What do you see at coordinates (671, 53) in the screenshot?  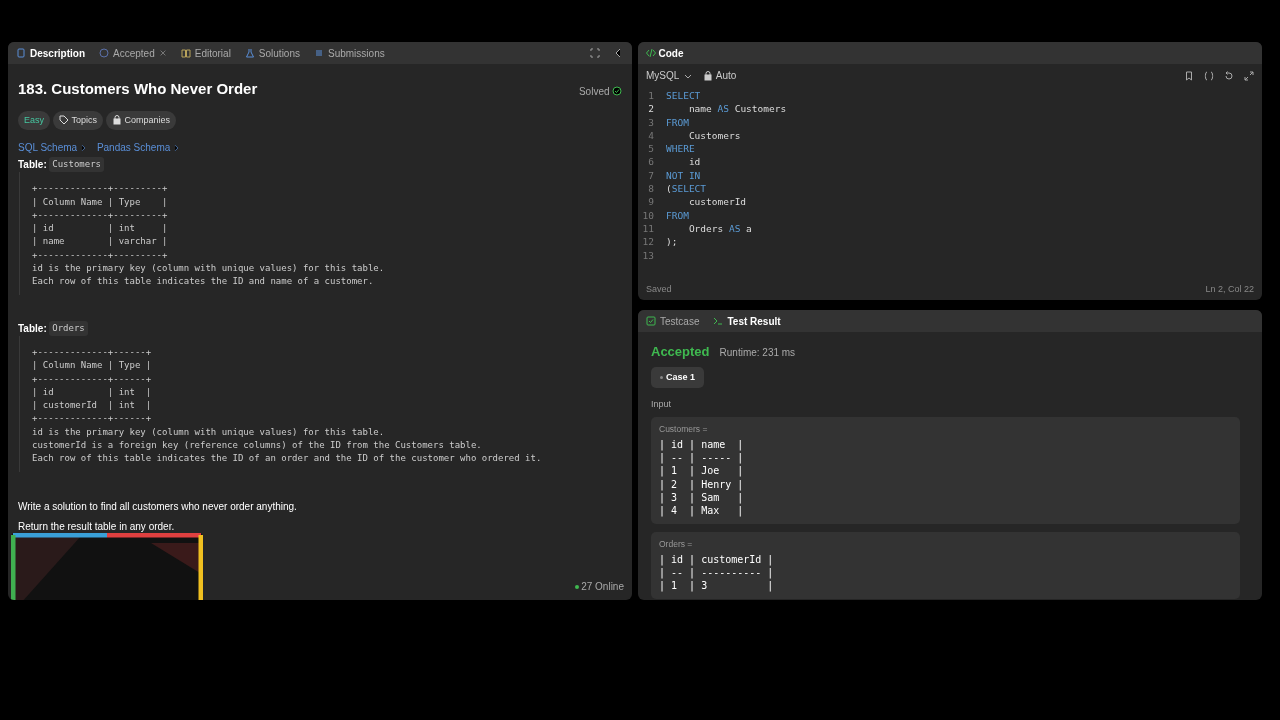 I see `panel-title: Code` at bounding box center [671, 53].